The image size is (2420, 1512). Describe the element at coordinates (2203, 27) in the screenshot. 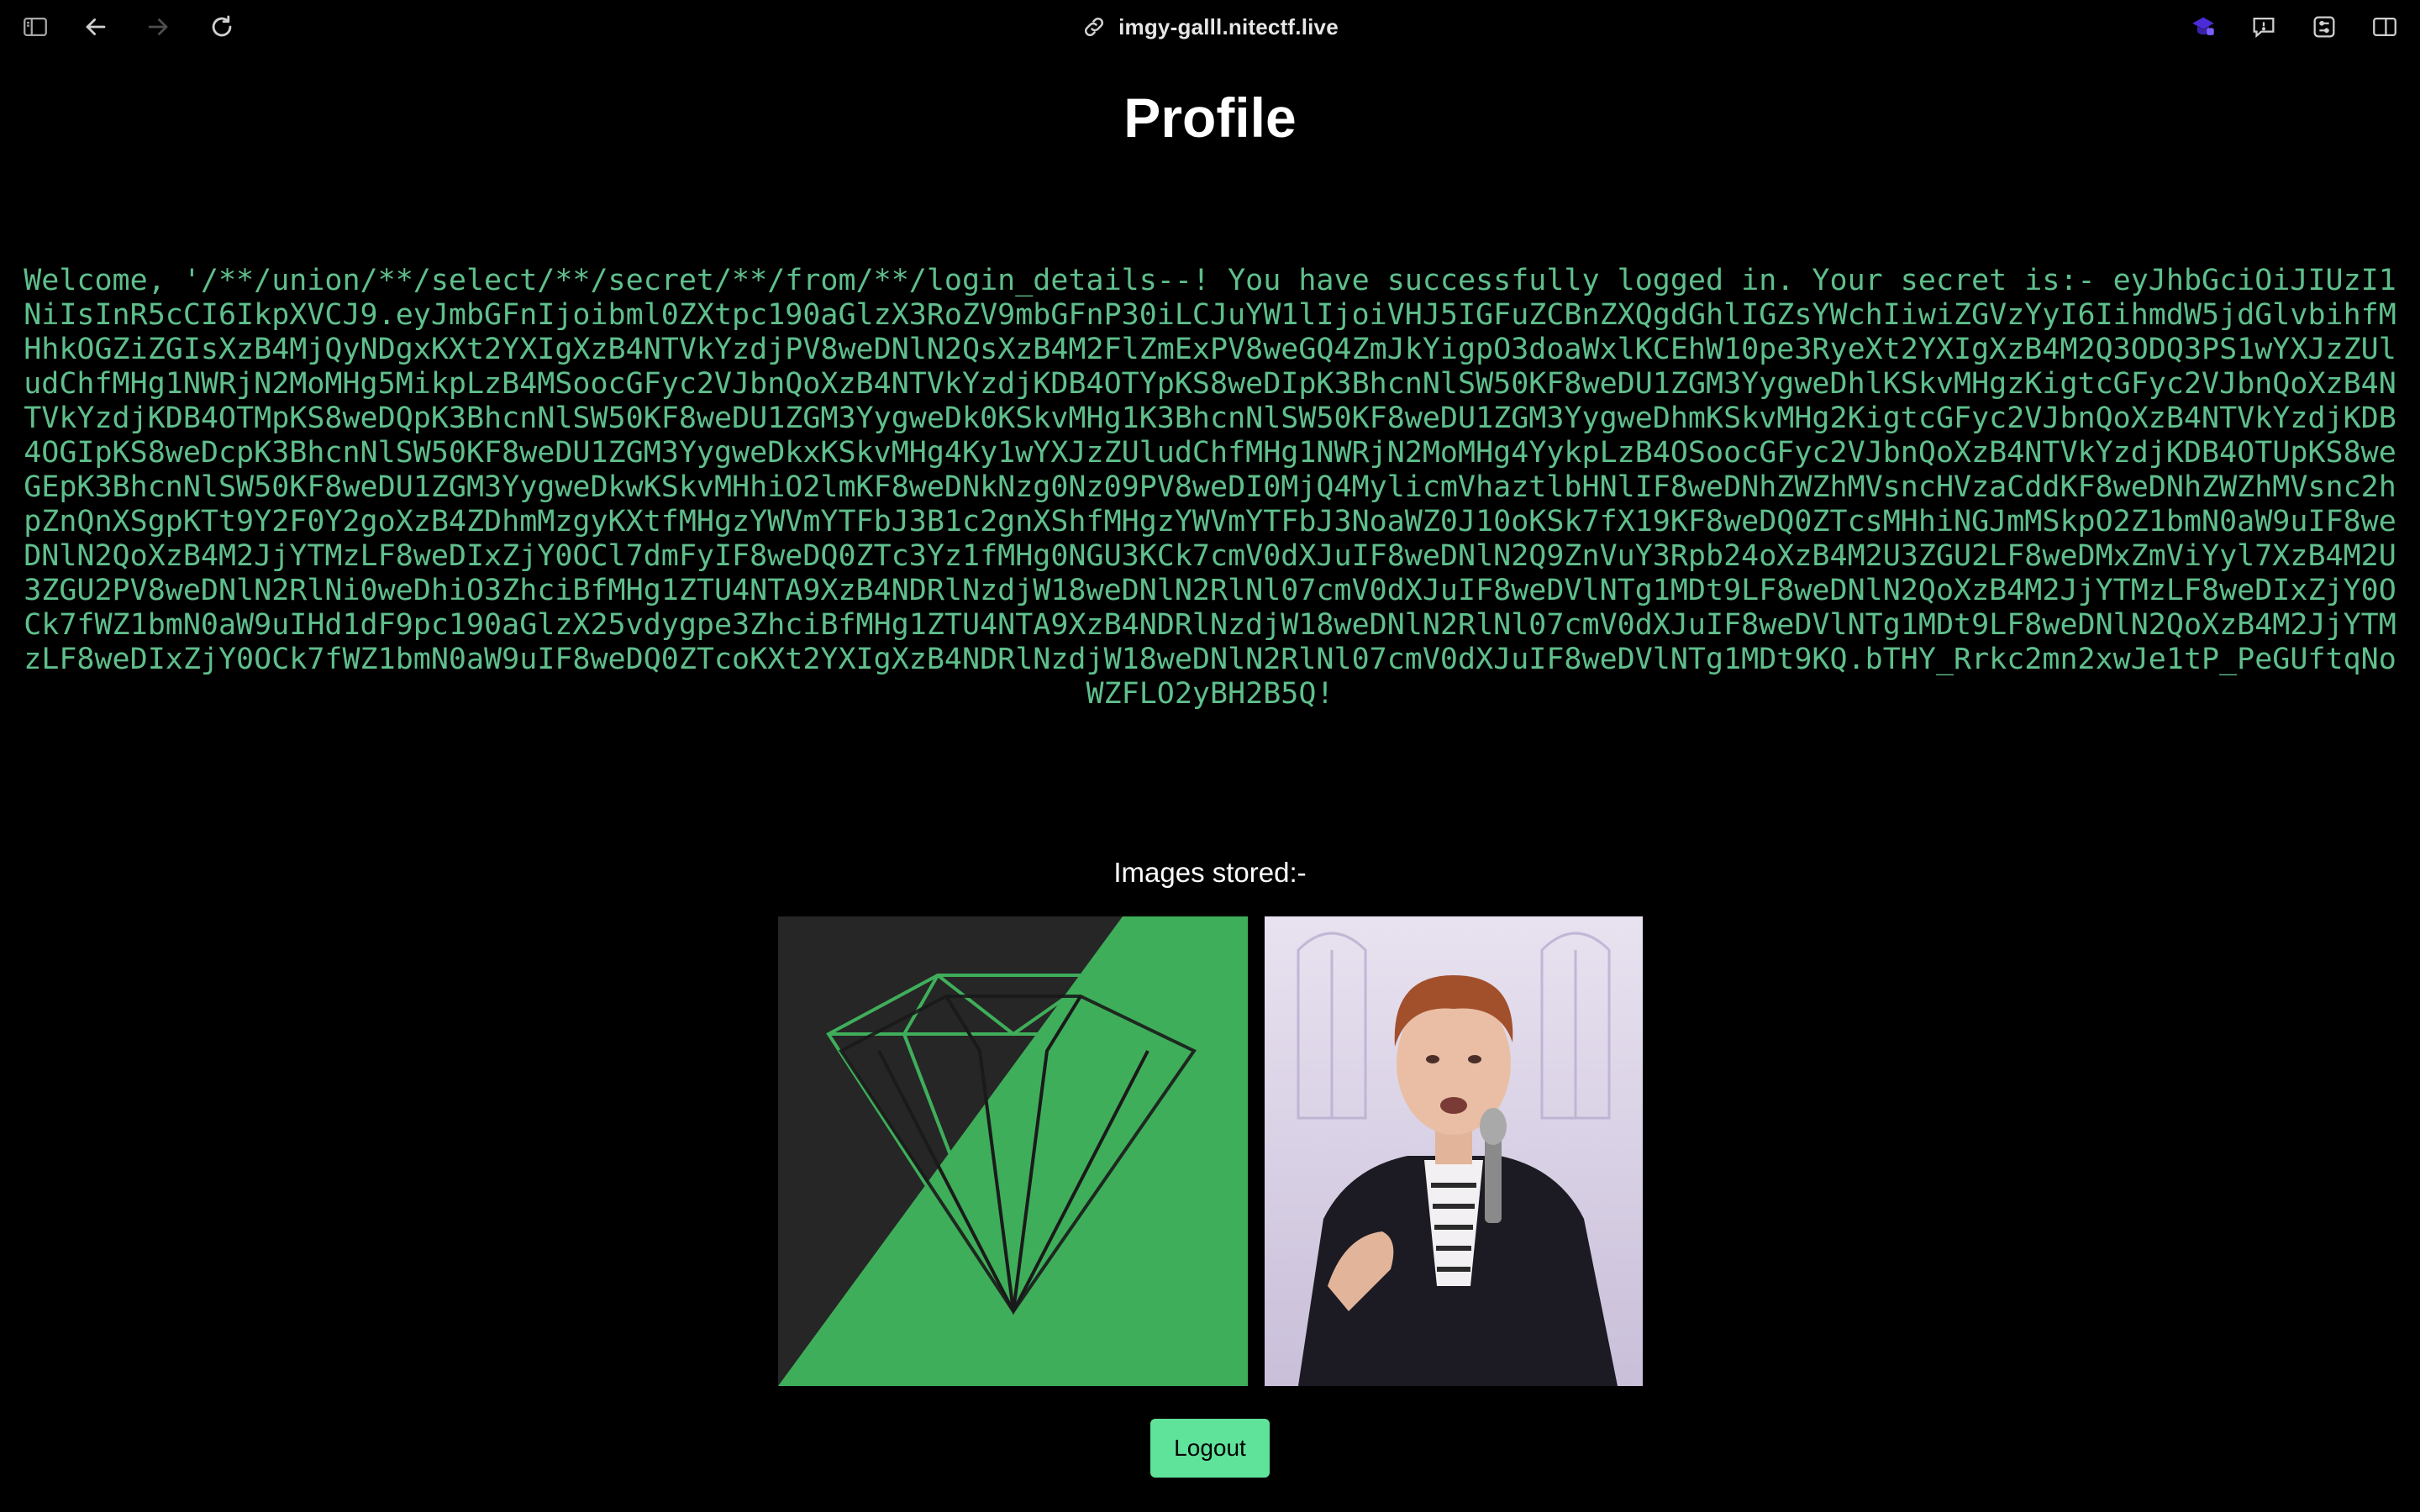

I see `extension-icon` at that location.